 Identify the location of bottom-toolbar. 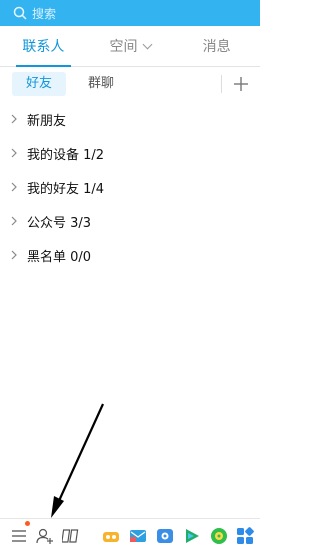
(130, 538).